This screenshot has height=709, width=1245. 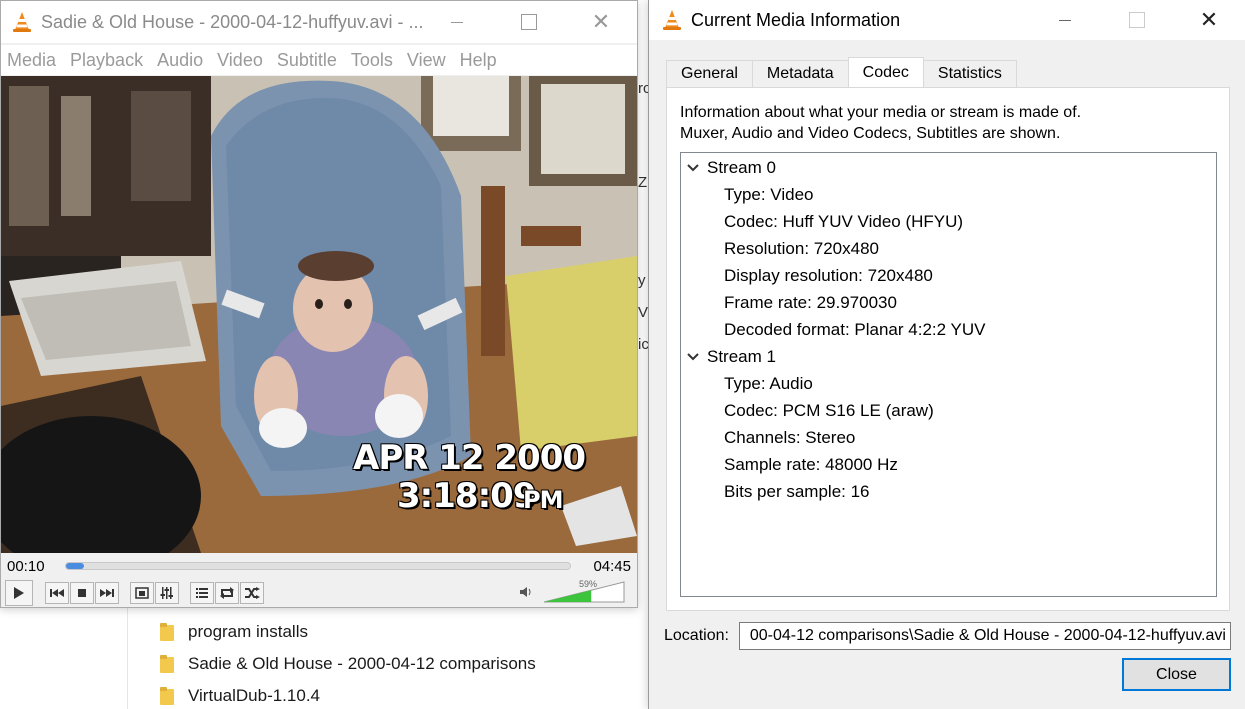 What do you see at coordinates (319, 593) in the screenshot?
I see `playback-controls: 59%` at bounding box center [319, 593].